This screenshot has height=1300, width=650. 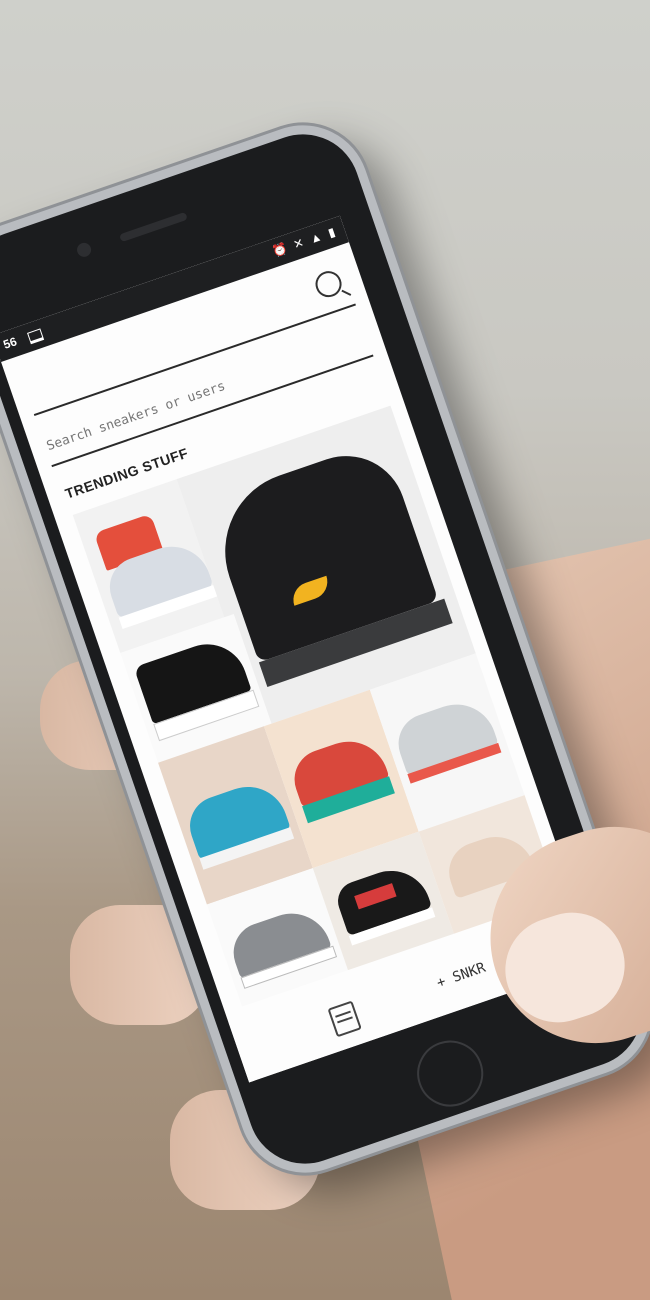 I want to click on home-button, so click(x=450, y=1073).